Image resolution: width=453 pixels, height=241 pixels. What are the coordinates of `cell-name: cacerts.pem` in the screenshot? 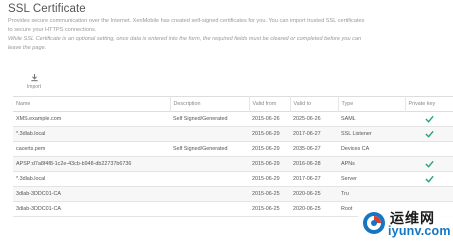 It's located at (31, 149).